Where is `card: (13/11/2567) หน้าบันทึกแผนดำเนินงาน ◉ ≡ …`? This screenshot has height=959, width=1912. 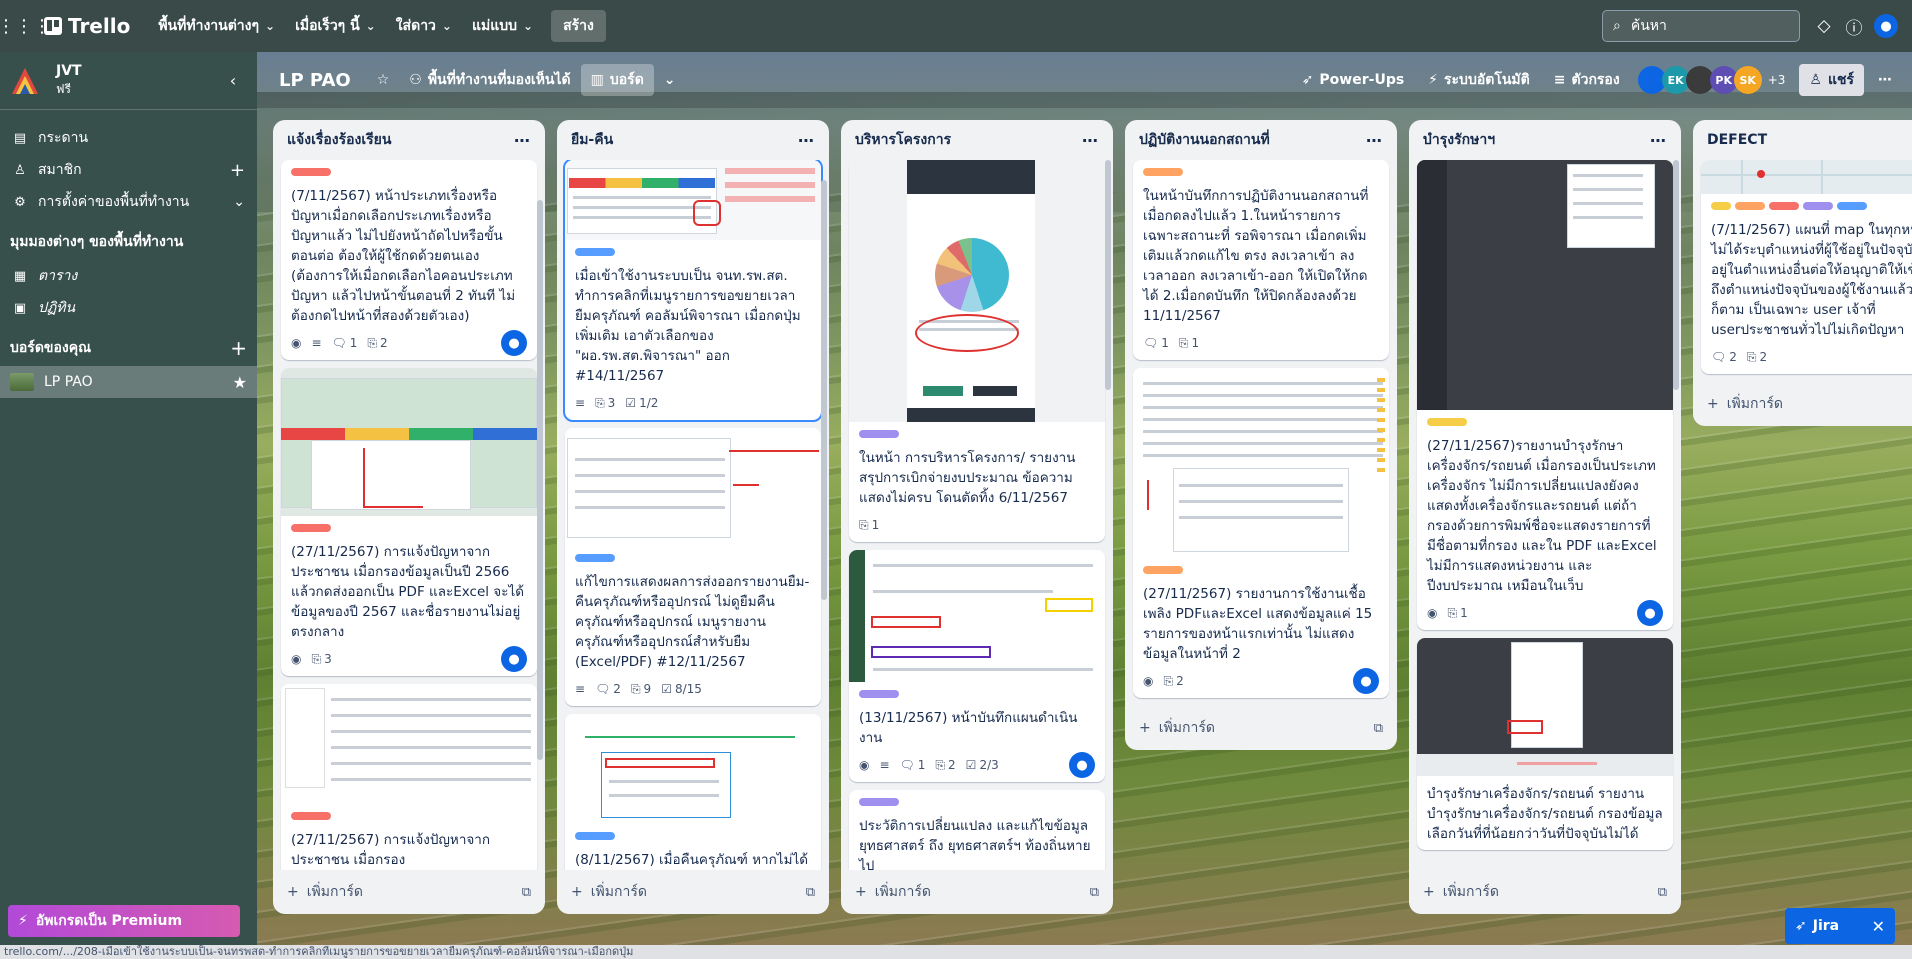 card: (13/11/2567) หน้าบันทึกแผนดำเนินงาน ◉ ≡ … is located at coordinates (977, 666).